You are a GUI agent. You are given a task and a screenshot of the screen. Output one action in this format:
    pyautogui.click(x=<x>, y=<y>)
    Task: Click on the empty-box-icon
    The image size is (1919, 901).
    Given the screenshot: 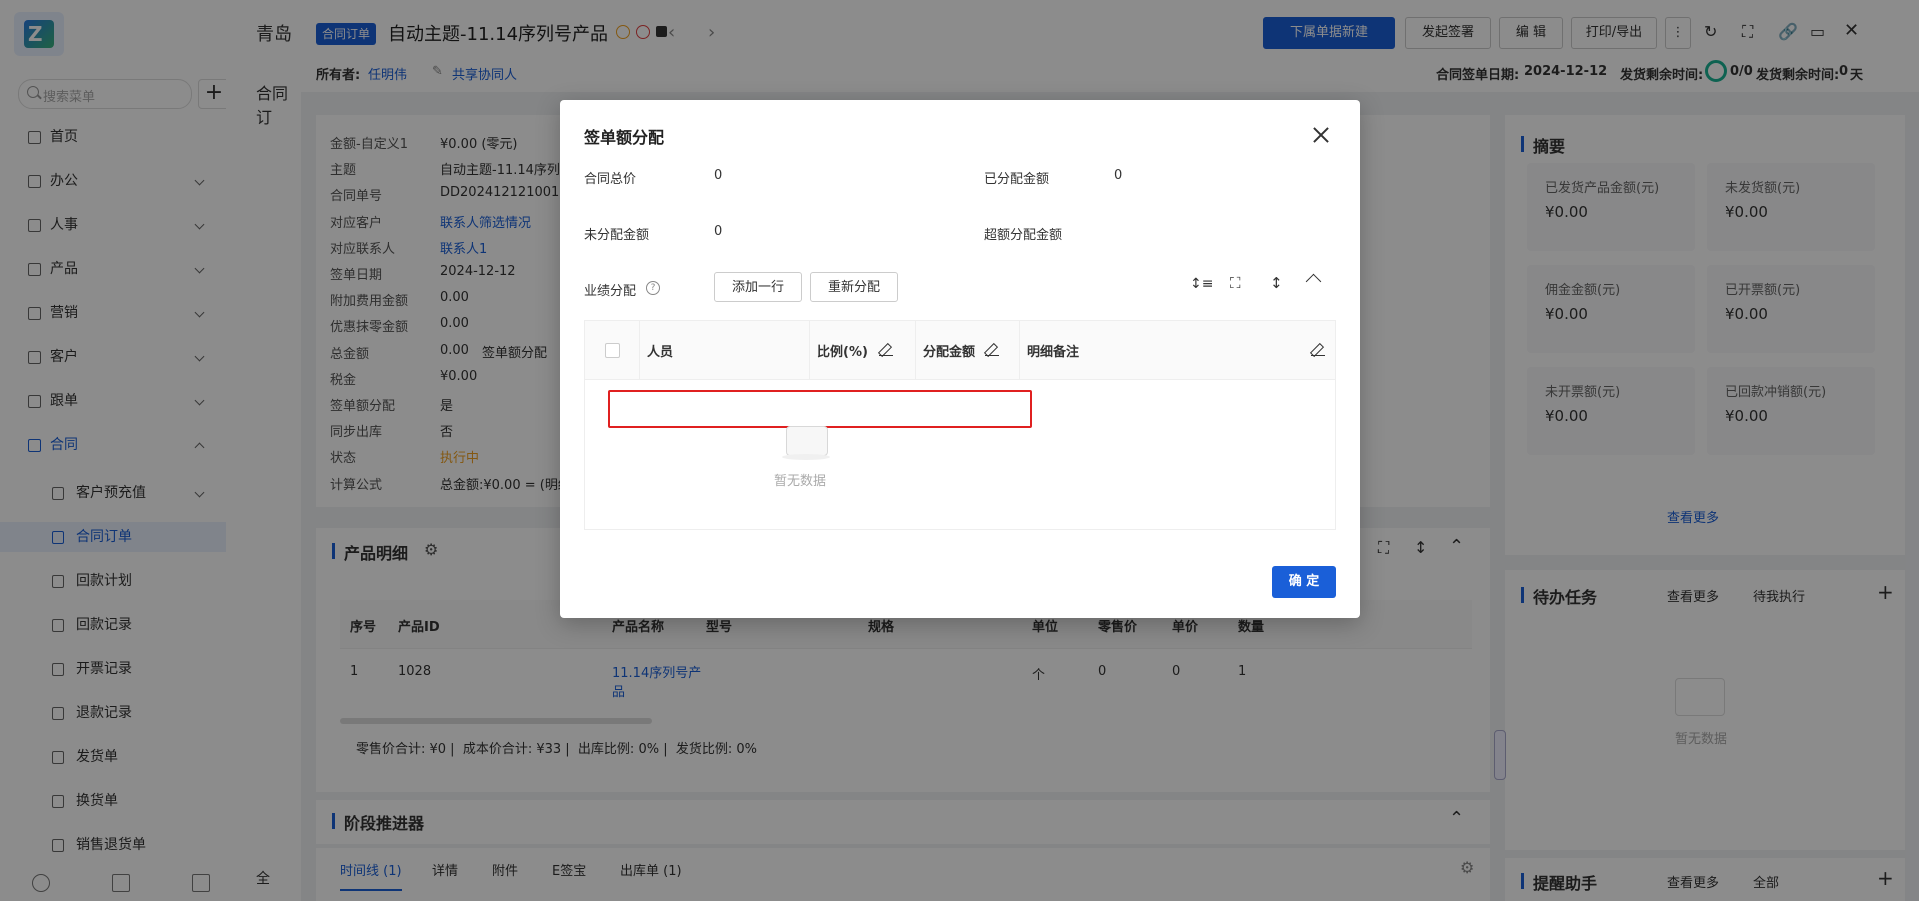 What is the action you would take?
    pyautogui.click(x=806, y=442)
    